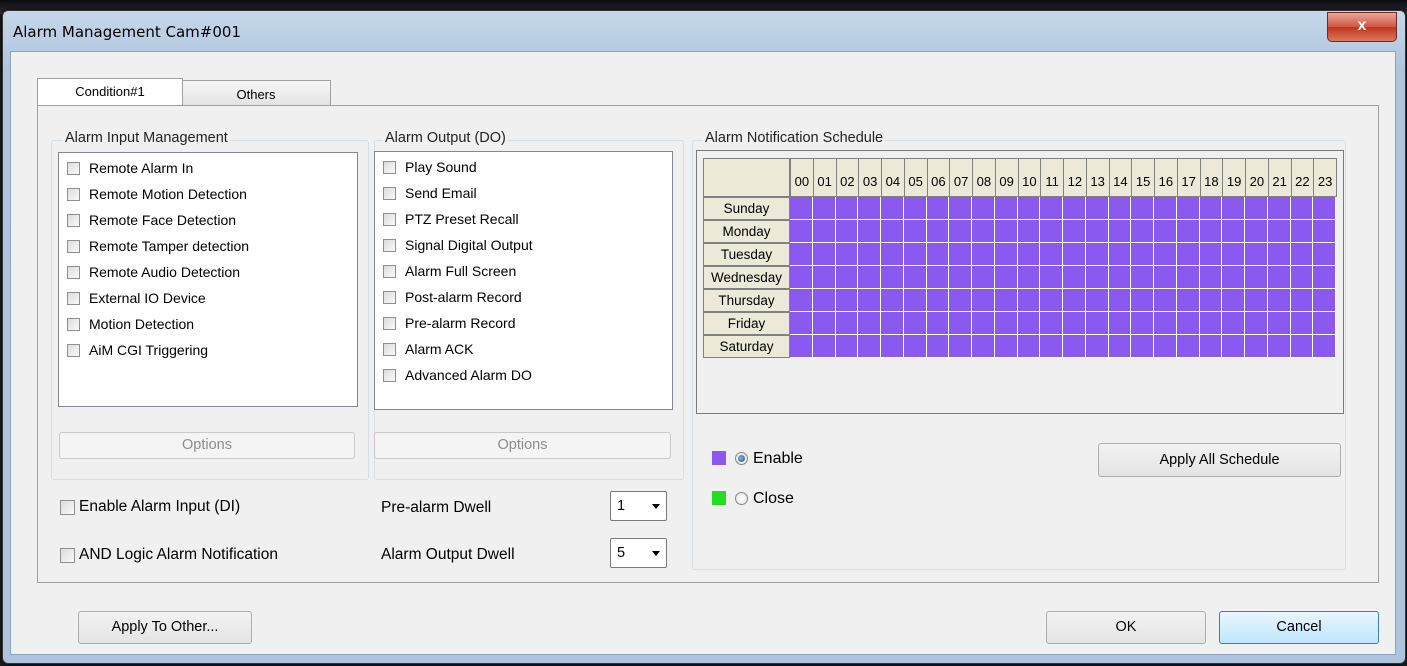 This screenshot has width=1407, height=666. I want to click on hour-header: 19, so click(1234, 177).